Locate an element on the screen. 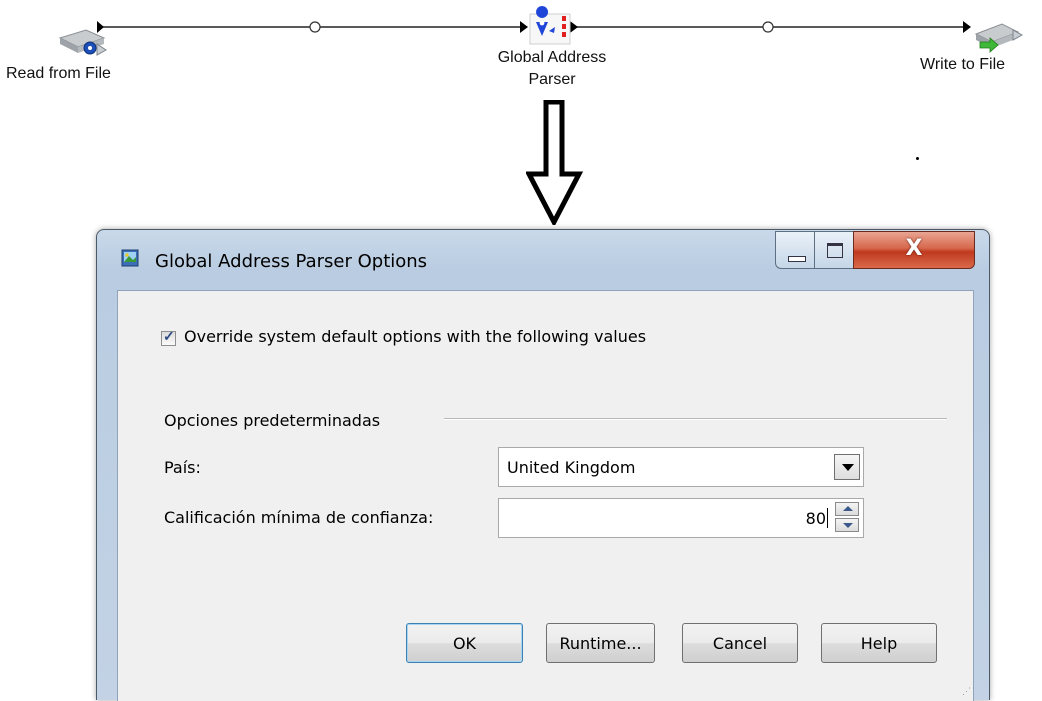 This screenshot has width=1042, height=701. override-checkbox: ✓ is located at coordinates (168, 337).